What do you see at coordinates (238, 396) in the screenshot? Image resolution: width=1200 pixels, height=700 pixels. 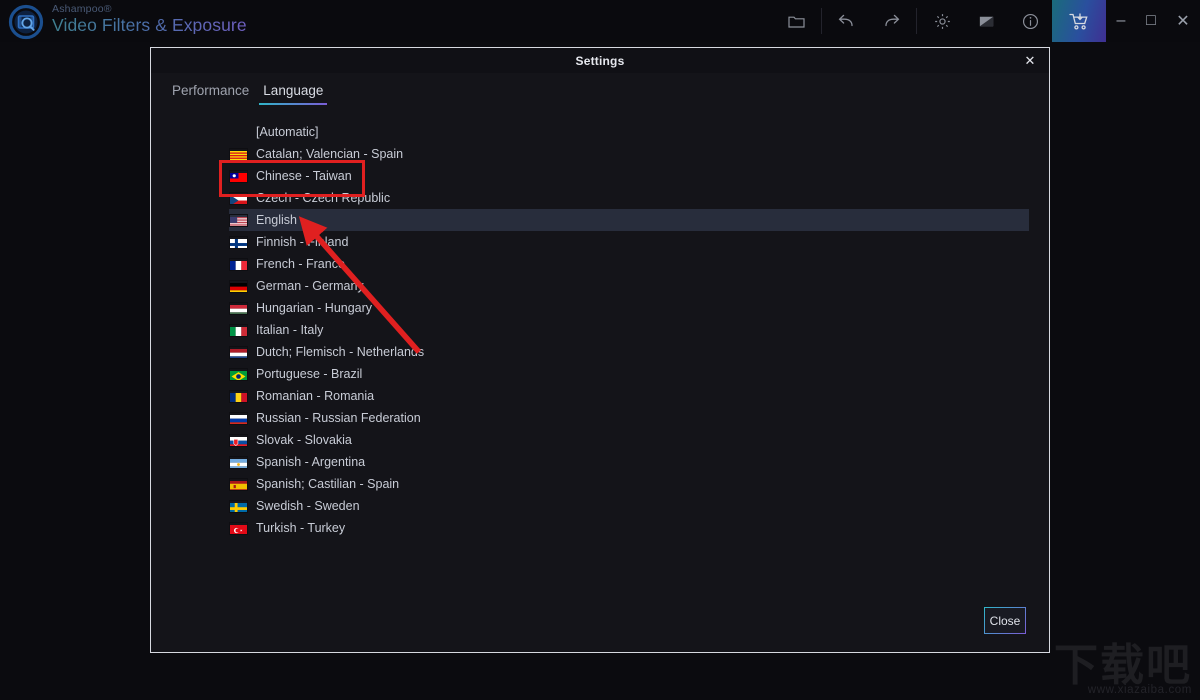 I see `flag-icon-romania` at bounding box center [238, 396].